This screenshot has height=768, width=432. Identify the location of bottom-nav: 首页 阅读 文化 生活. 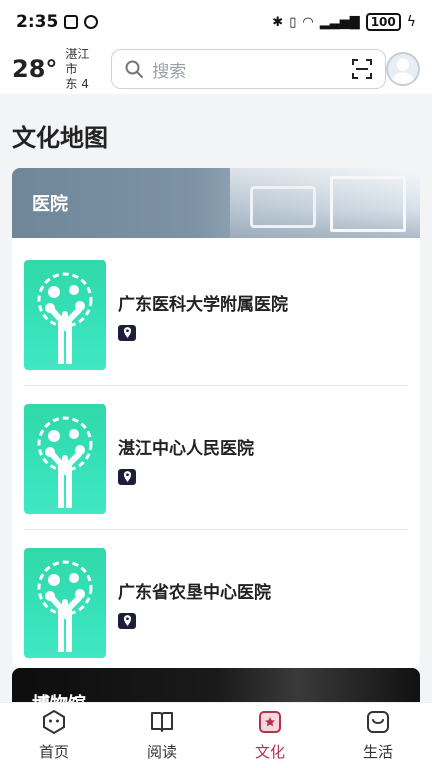
(216, 735).